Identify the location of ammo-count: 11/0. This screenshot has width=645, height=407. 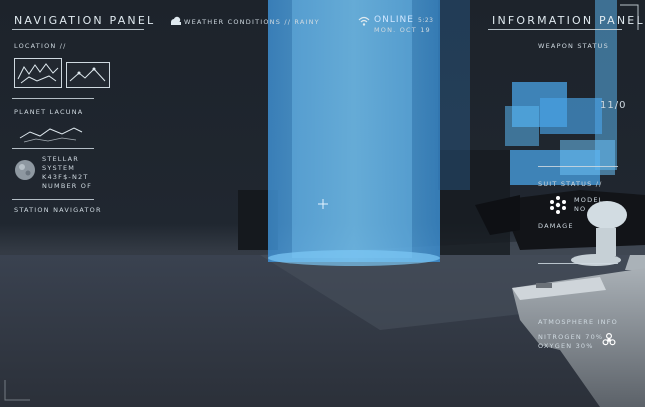
(613, 105).